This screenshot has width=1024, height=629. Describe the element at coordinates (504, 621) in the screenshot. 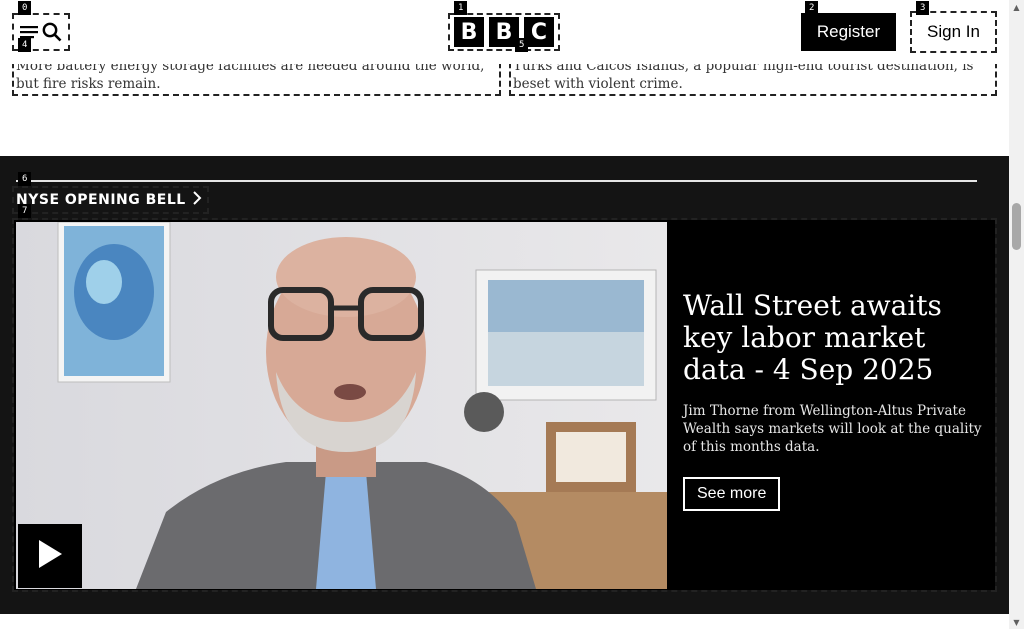

I see `page-bottom-strip` at that location.